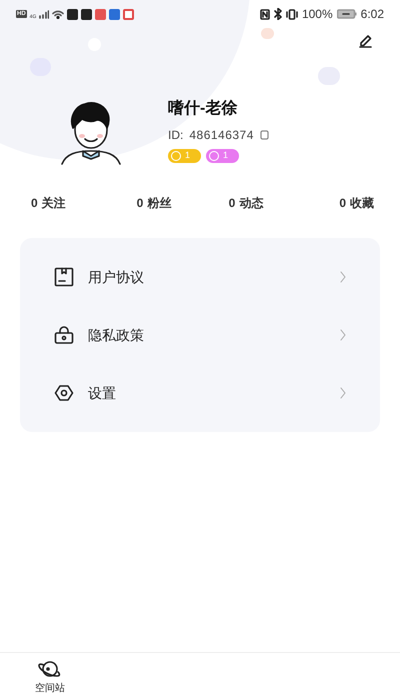 This screenshot has height=700, width=400. I want to click on stat-label: 动态, so click(251, 203).